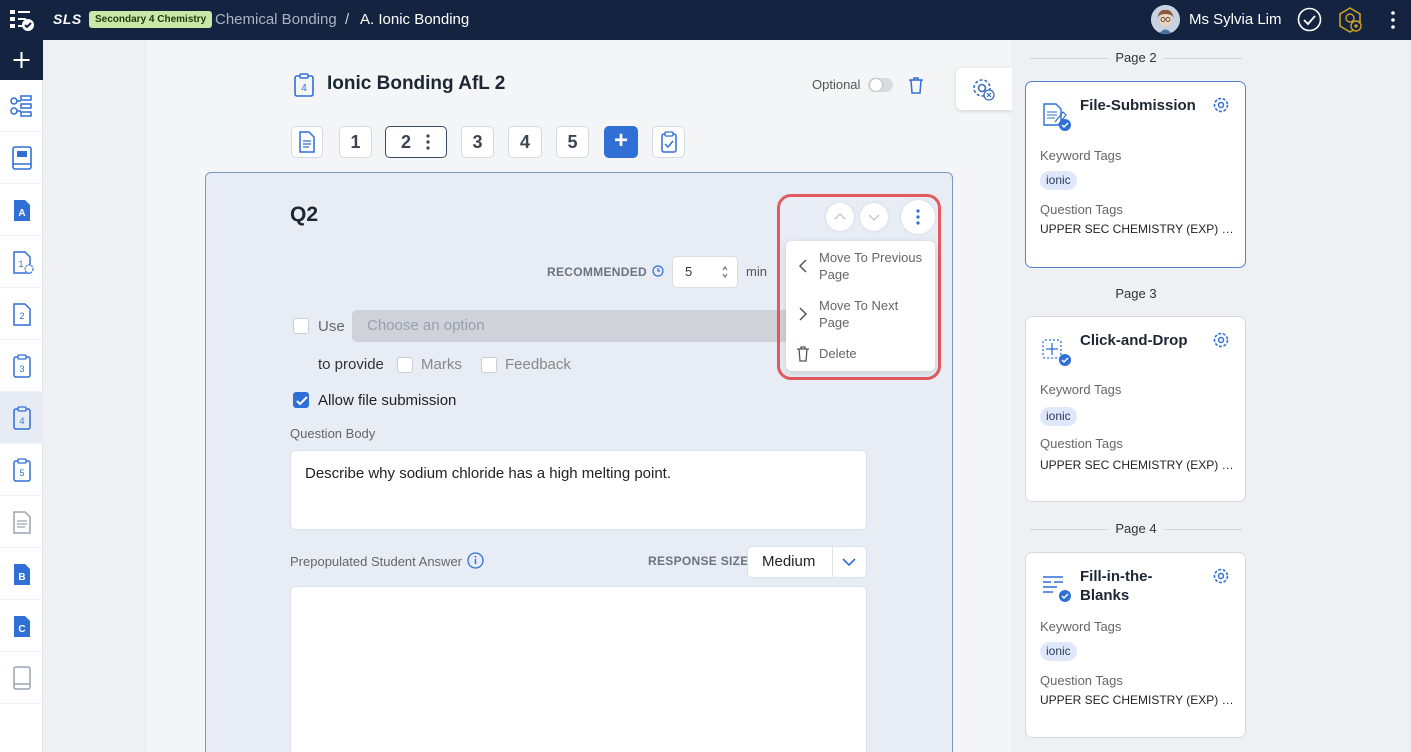 This screenshot has width=1411, height=752. I want to click on chevron-down-icon, so click(874, 218).